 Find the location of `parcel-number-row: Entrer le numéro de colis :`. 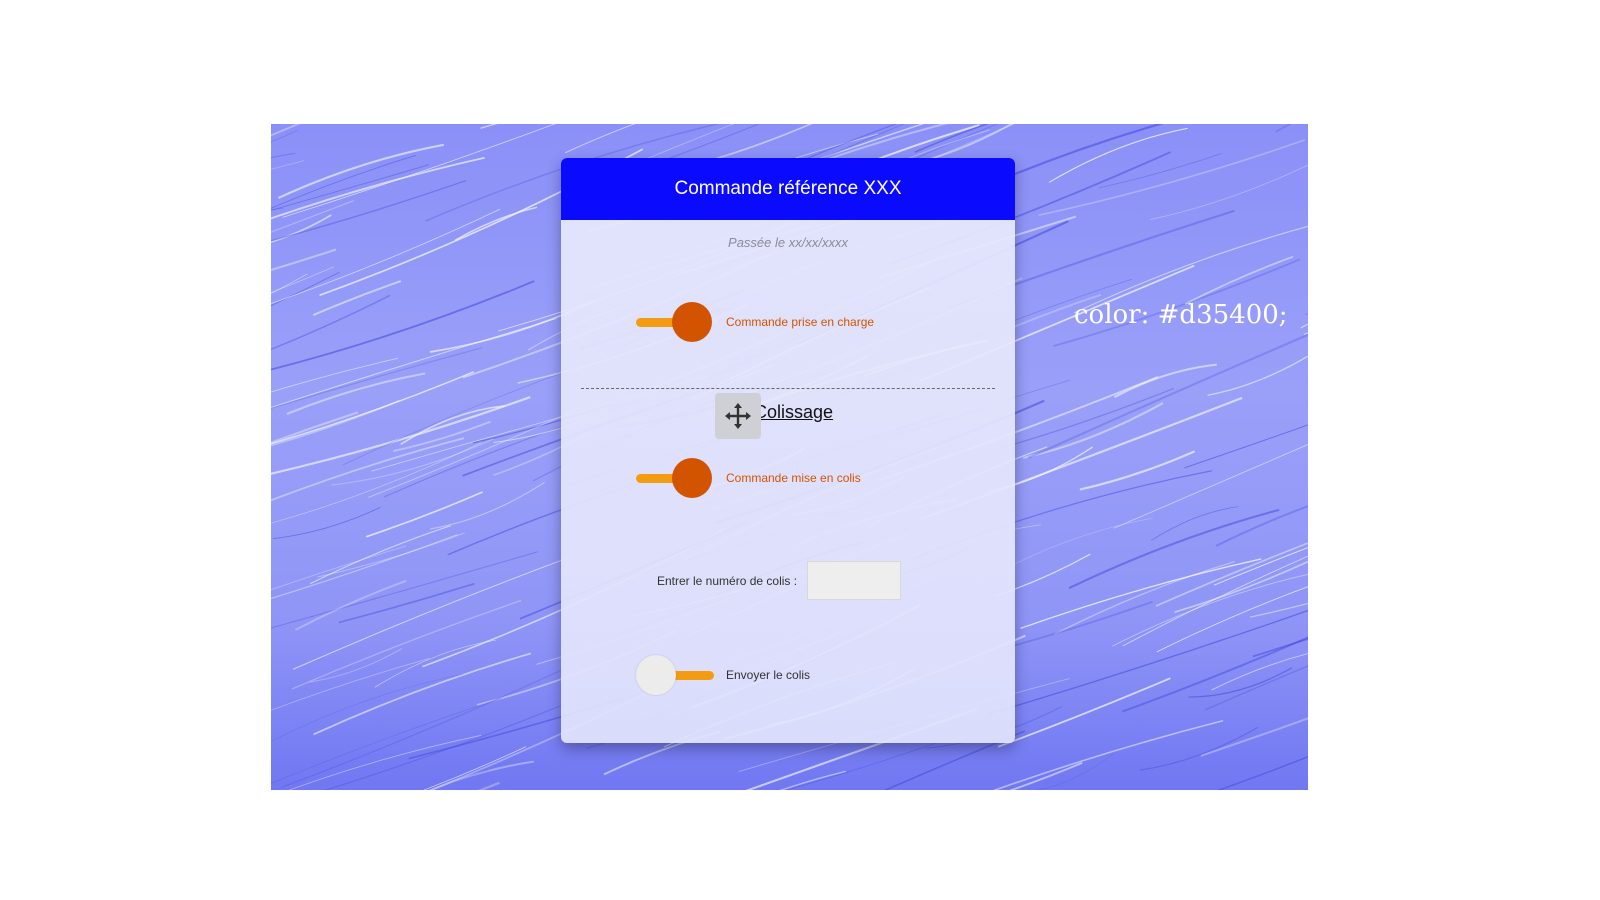

parcel-number-row: Entrer le numéro de colis : is located at coordinates (779, 580).